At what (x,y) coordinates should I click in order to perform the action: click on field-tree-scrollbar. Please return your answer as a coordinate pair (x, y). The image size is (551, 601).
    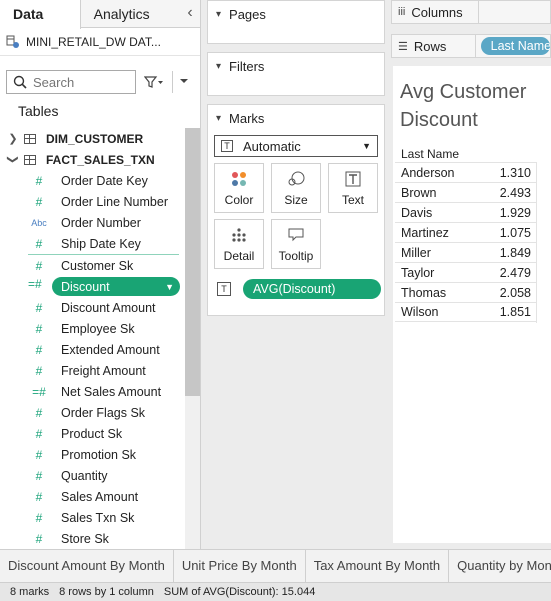
    Looking at the image, I should click on (192, 338).